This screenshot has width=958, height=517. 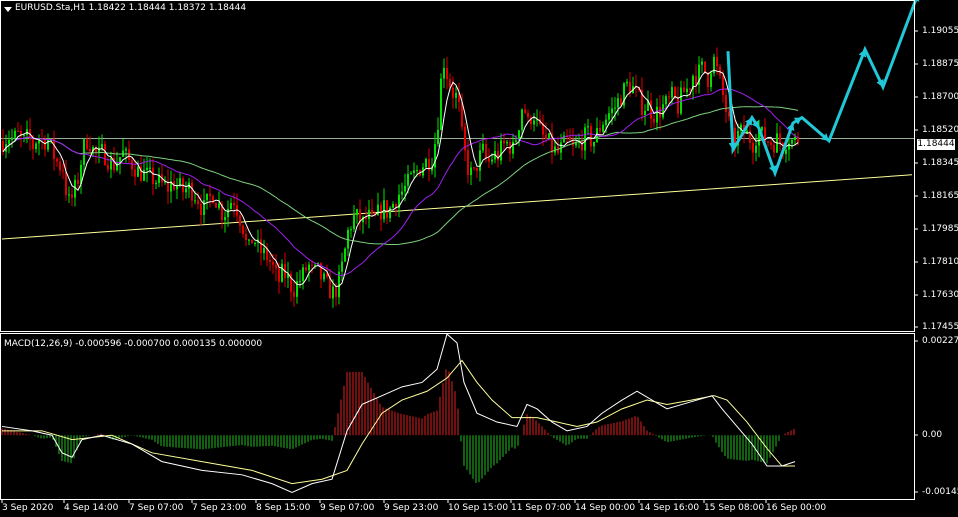 What do you see at coordinates (940, 97) in the screenshot?
I see `price-tick-label: 1.18700` at bounding box center [940, 97].